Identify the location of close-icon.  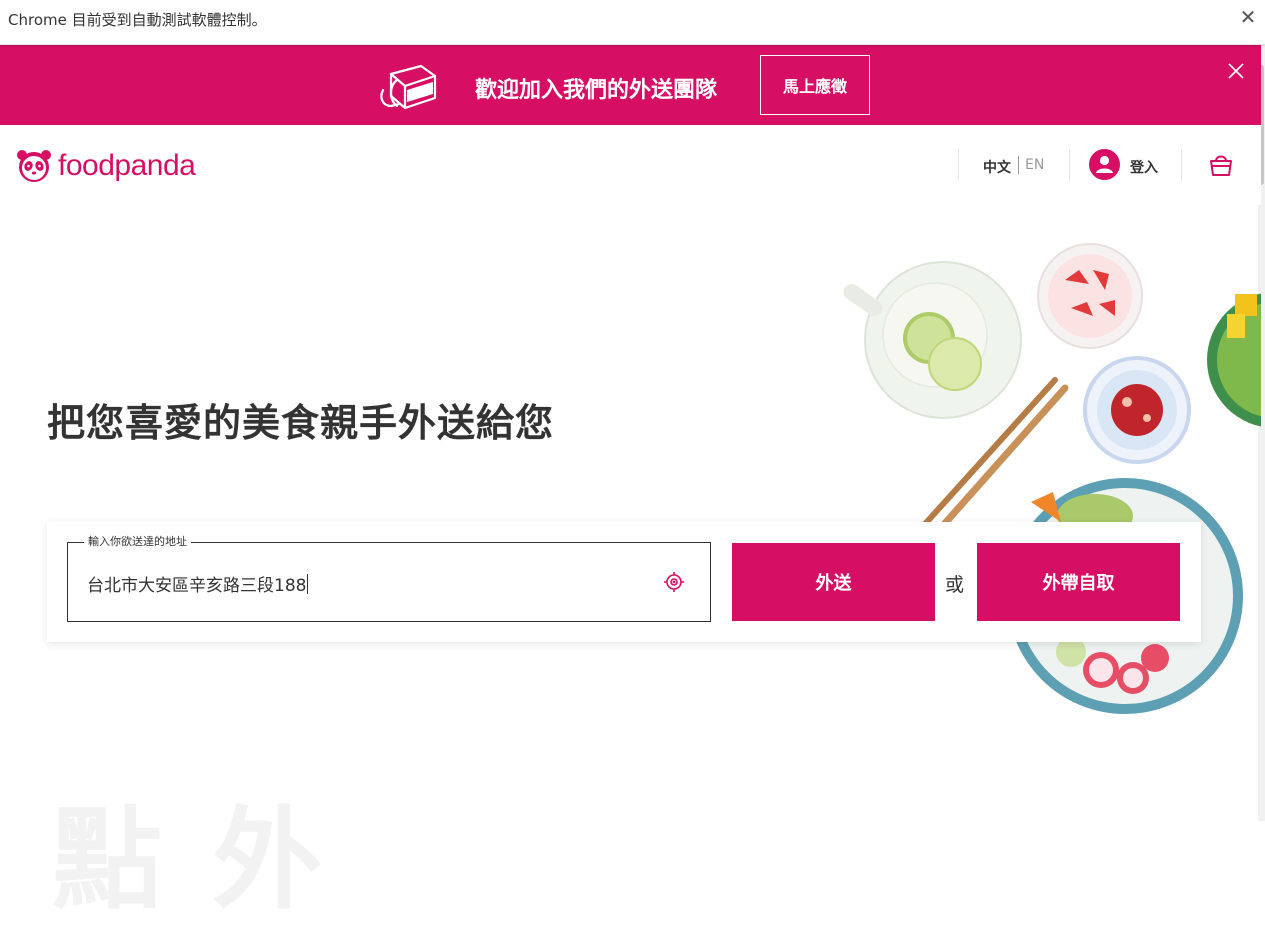
(1236, 71).